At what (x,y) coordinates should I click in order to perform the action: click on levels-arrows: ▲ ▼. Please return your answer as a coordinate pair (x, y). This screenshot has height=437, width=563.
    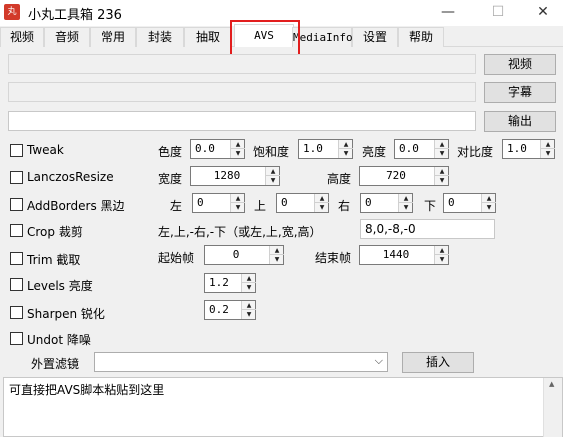
    Looking at the image, I should click on (248, 283).